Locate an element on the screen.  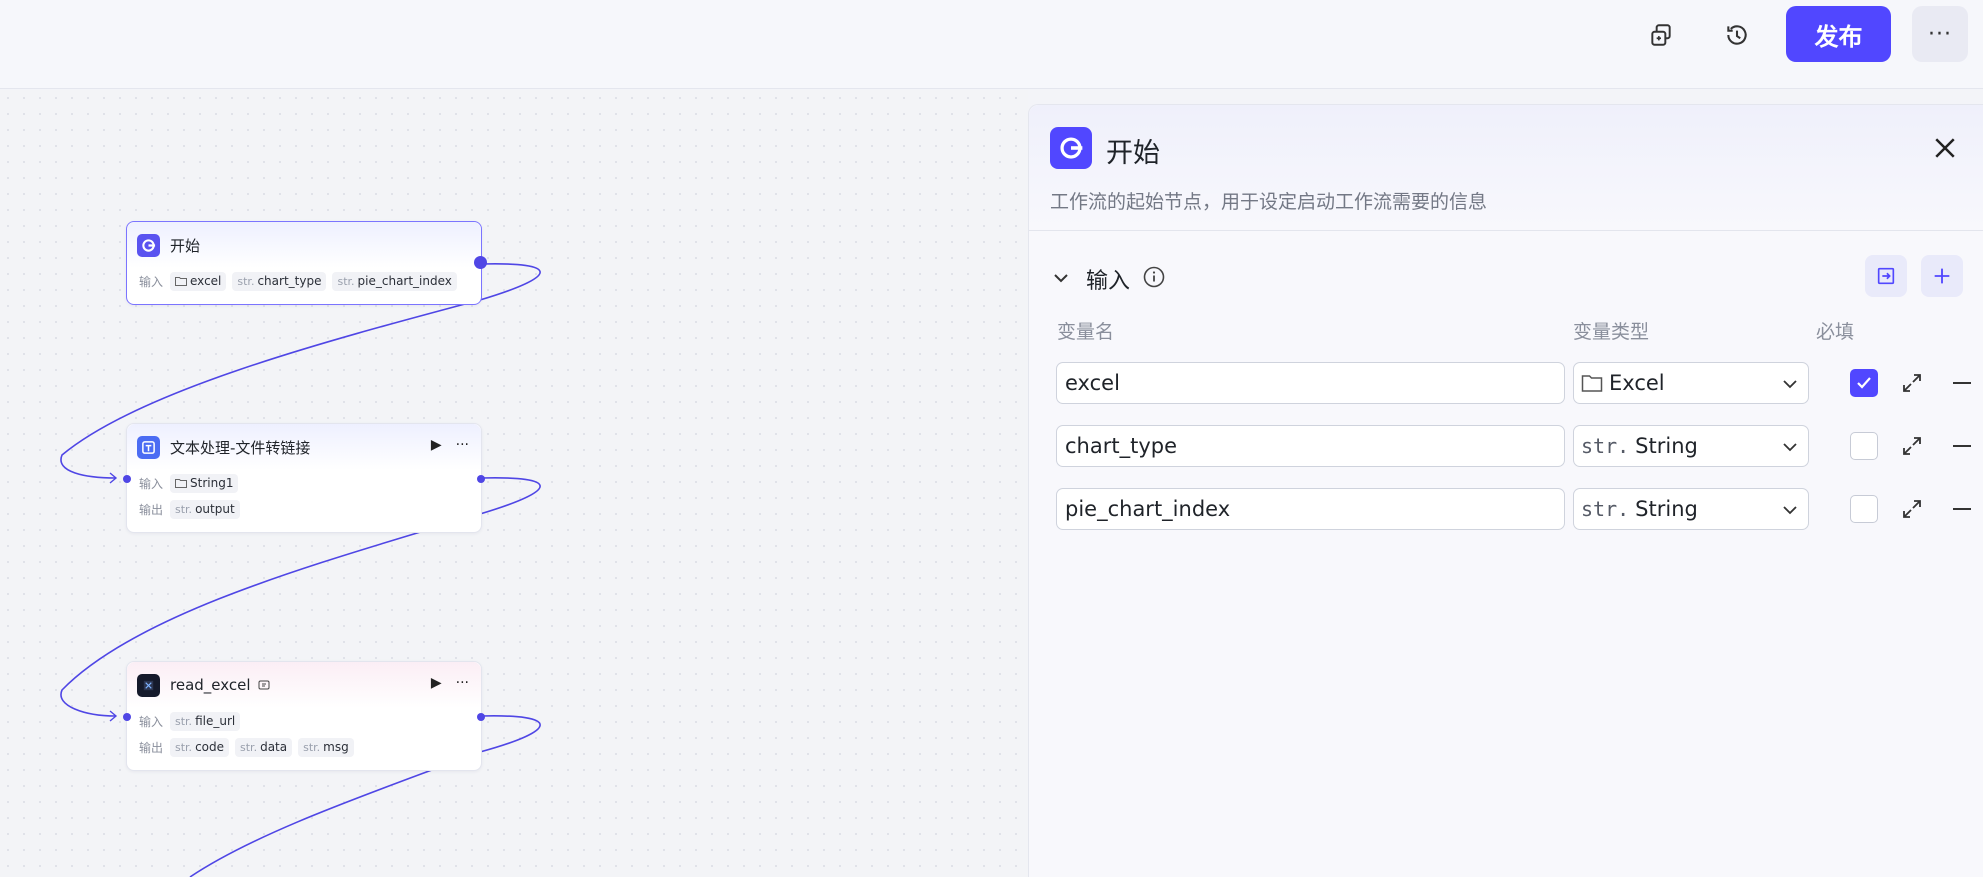
node-title: 开始 is located at coordinates (185, 245).